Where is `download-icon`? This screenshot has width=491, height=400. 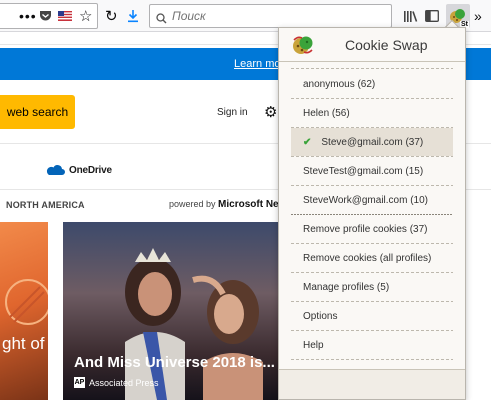
download-icon is located at coordinates (133, 16).